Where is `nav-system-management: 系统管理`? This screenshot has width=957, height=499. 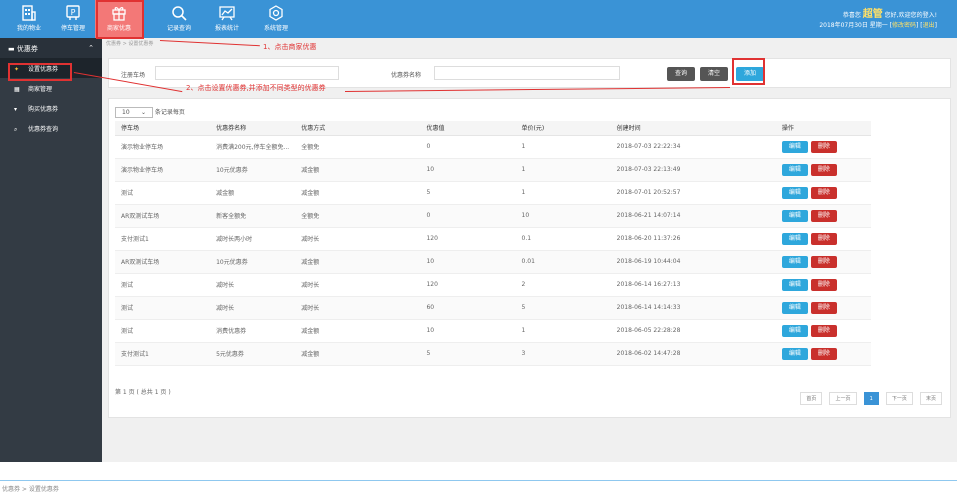 nav-system-management: 系统管理 is located at coordinates (276, 19).